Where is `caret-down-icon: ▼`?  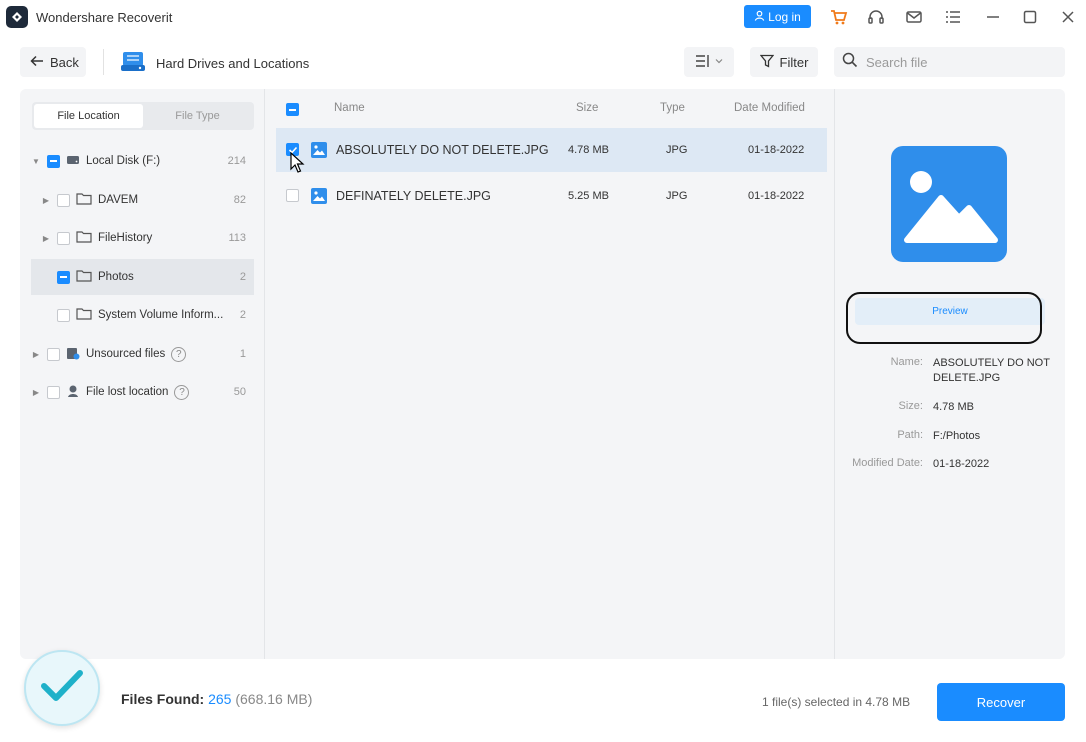
caret-down-icon: ▼ is located at coordinates (36, 161).